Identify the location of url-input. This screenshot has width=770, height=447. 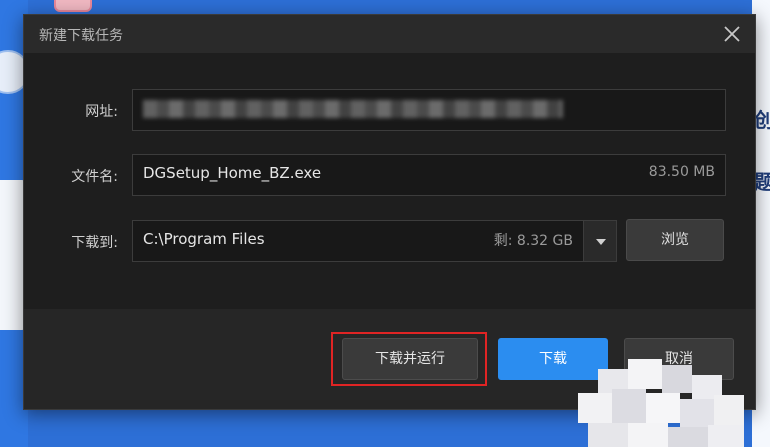
(429, 110).